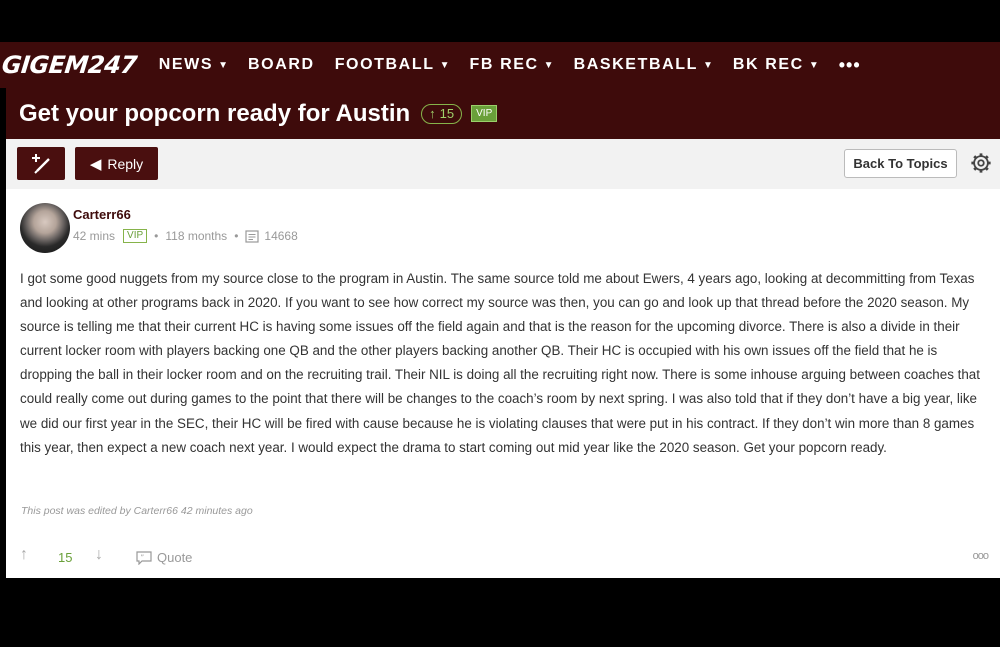 Image resolution: width=1000 pixels, height=647 pixels. Describe the element at coordinates (102, 214) in the screenshot. I see `post-username: Carterr66` at that location.